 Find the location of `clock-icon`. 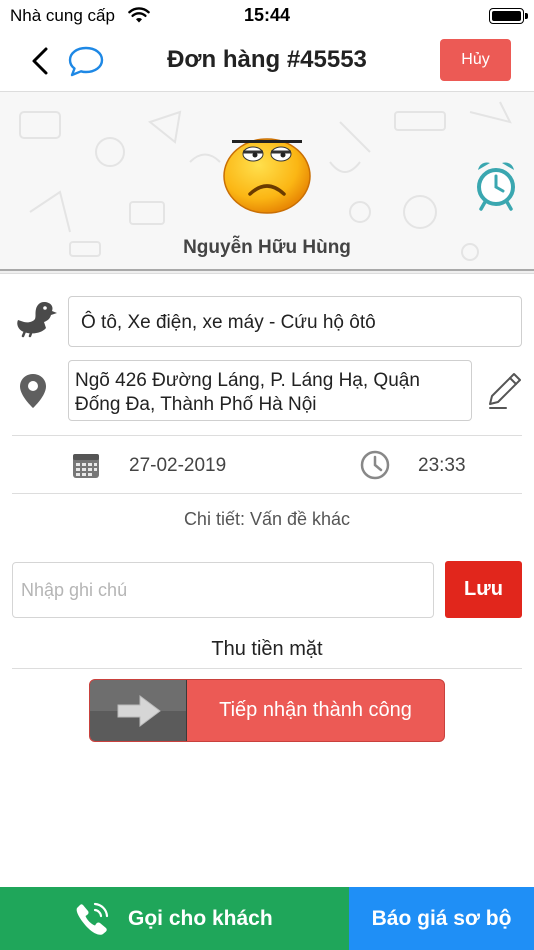

clock-icon is located at coordinates (375, 465).